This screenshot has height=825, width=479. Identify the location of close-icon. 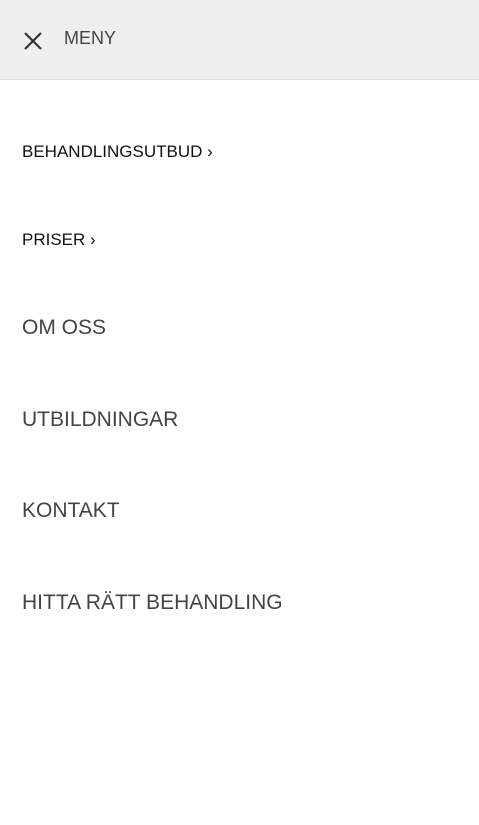
(33, 41).